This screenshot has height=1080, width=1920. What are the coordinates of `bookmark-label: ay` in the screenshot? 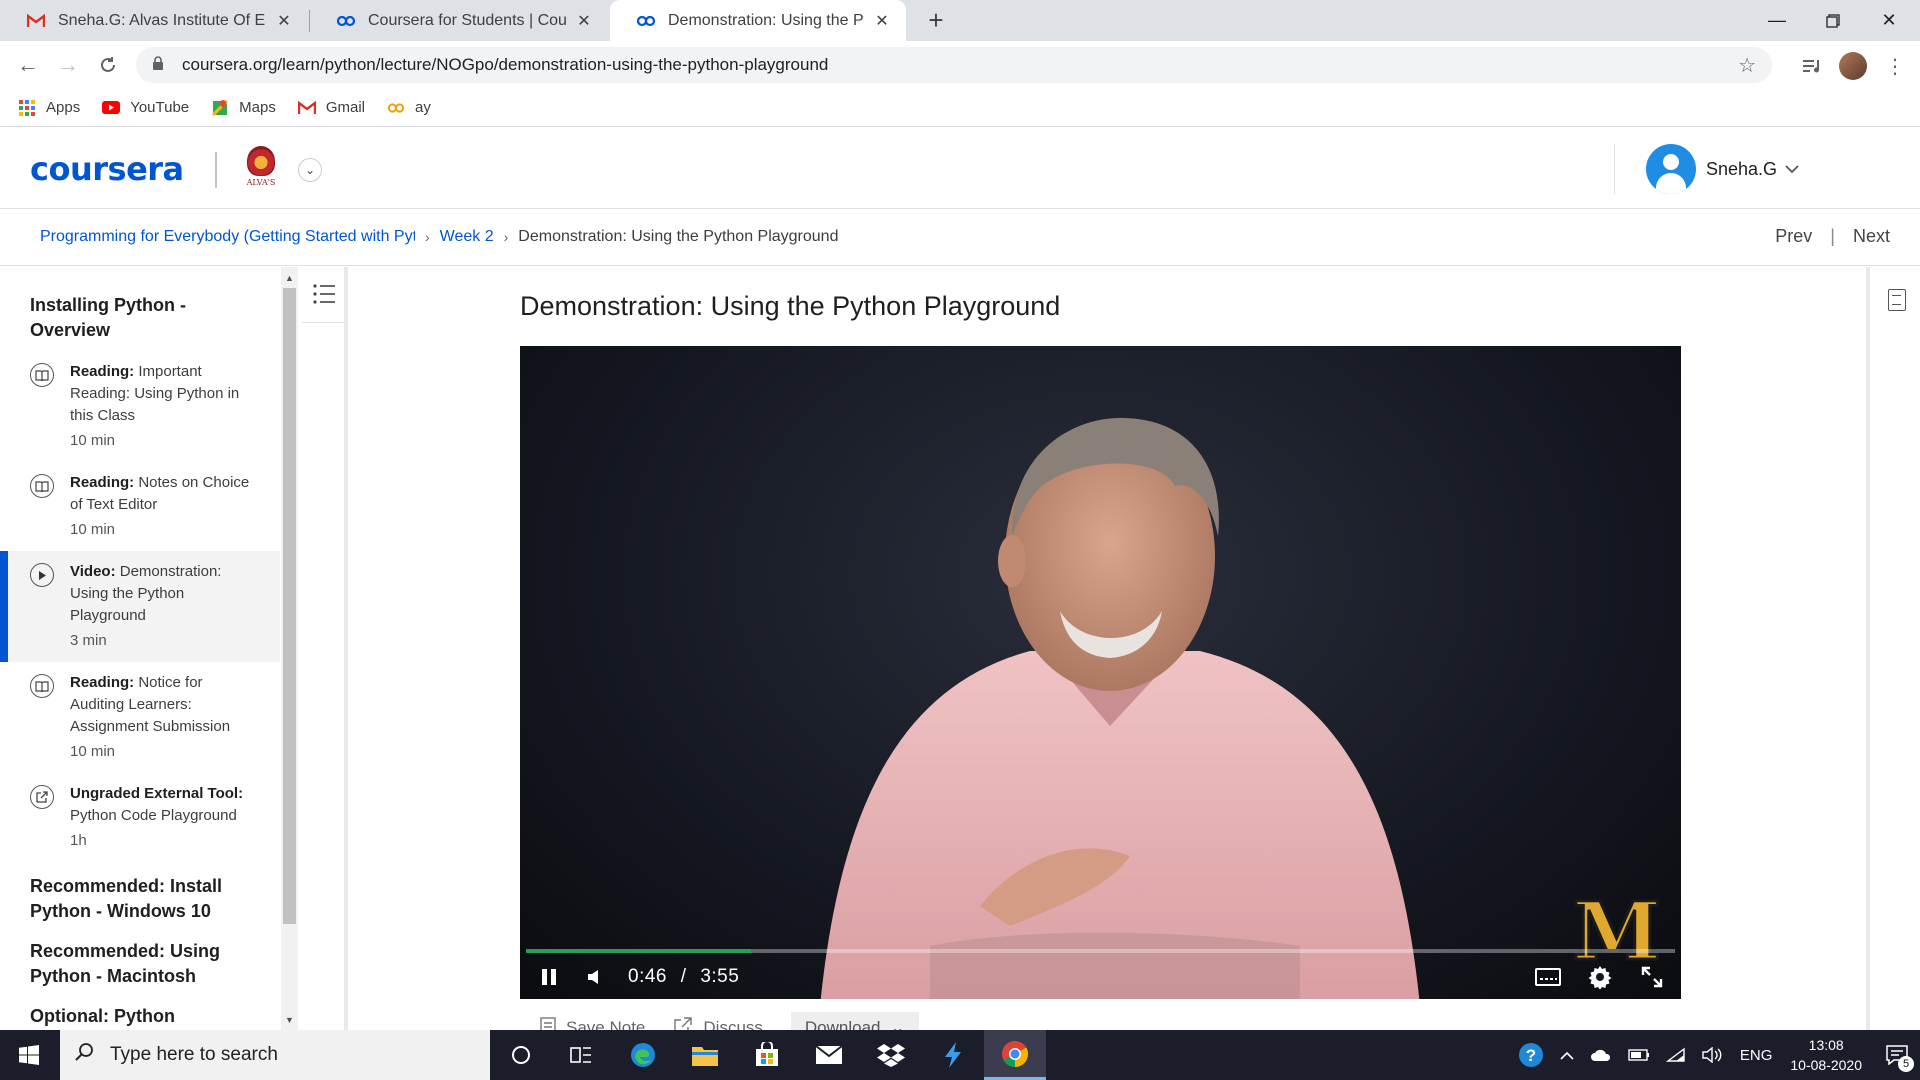 It's located at (423, 107).